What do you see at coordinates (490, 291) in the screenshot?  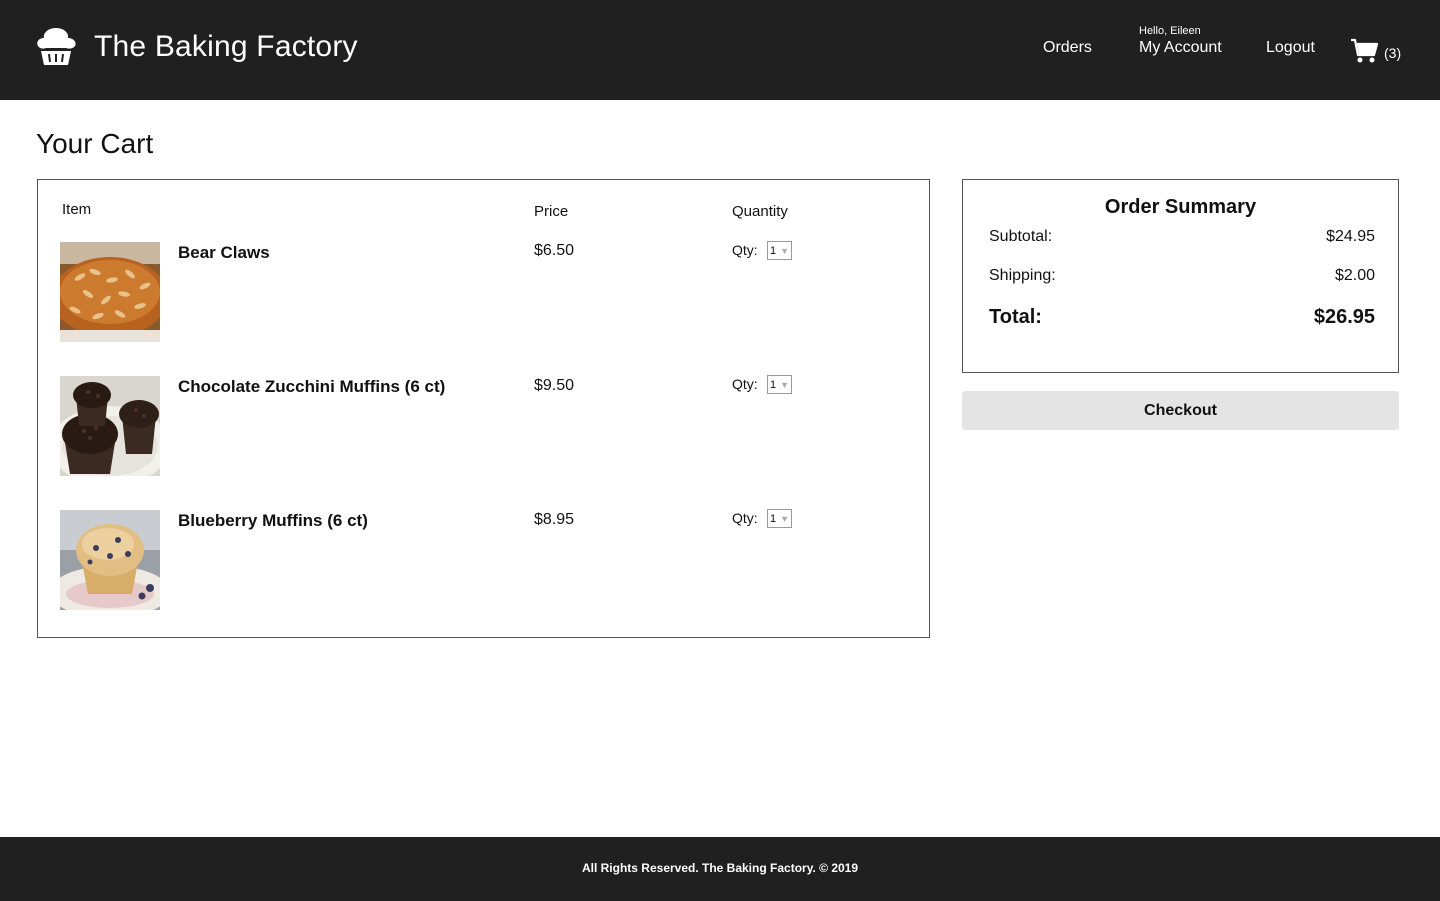 I see `cart-item-row: Bear Claws $6.50 Qty: 1 ▼` at bounding box center [490, 291].